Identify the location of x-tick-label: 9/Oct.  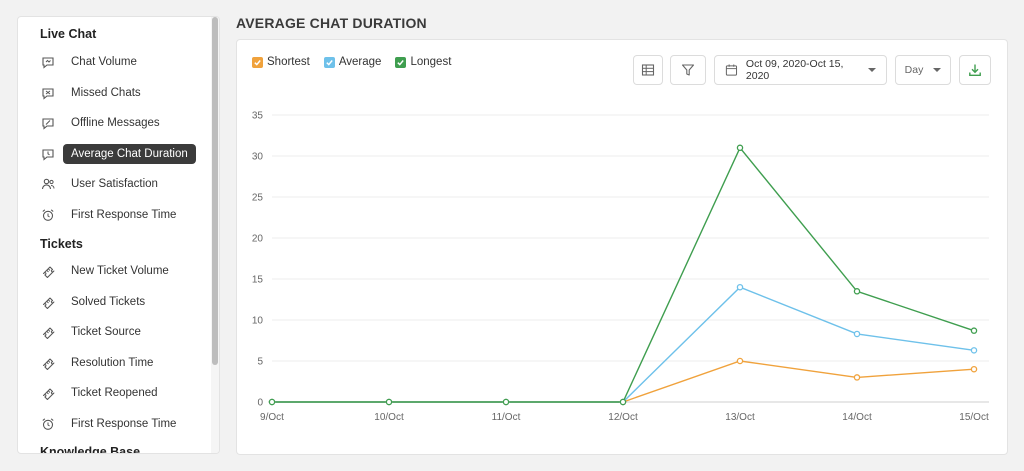
(272, 417).